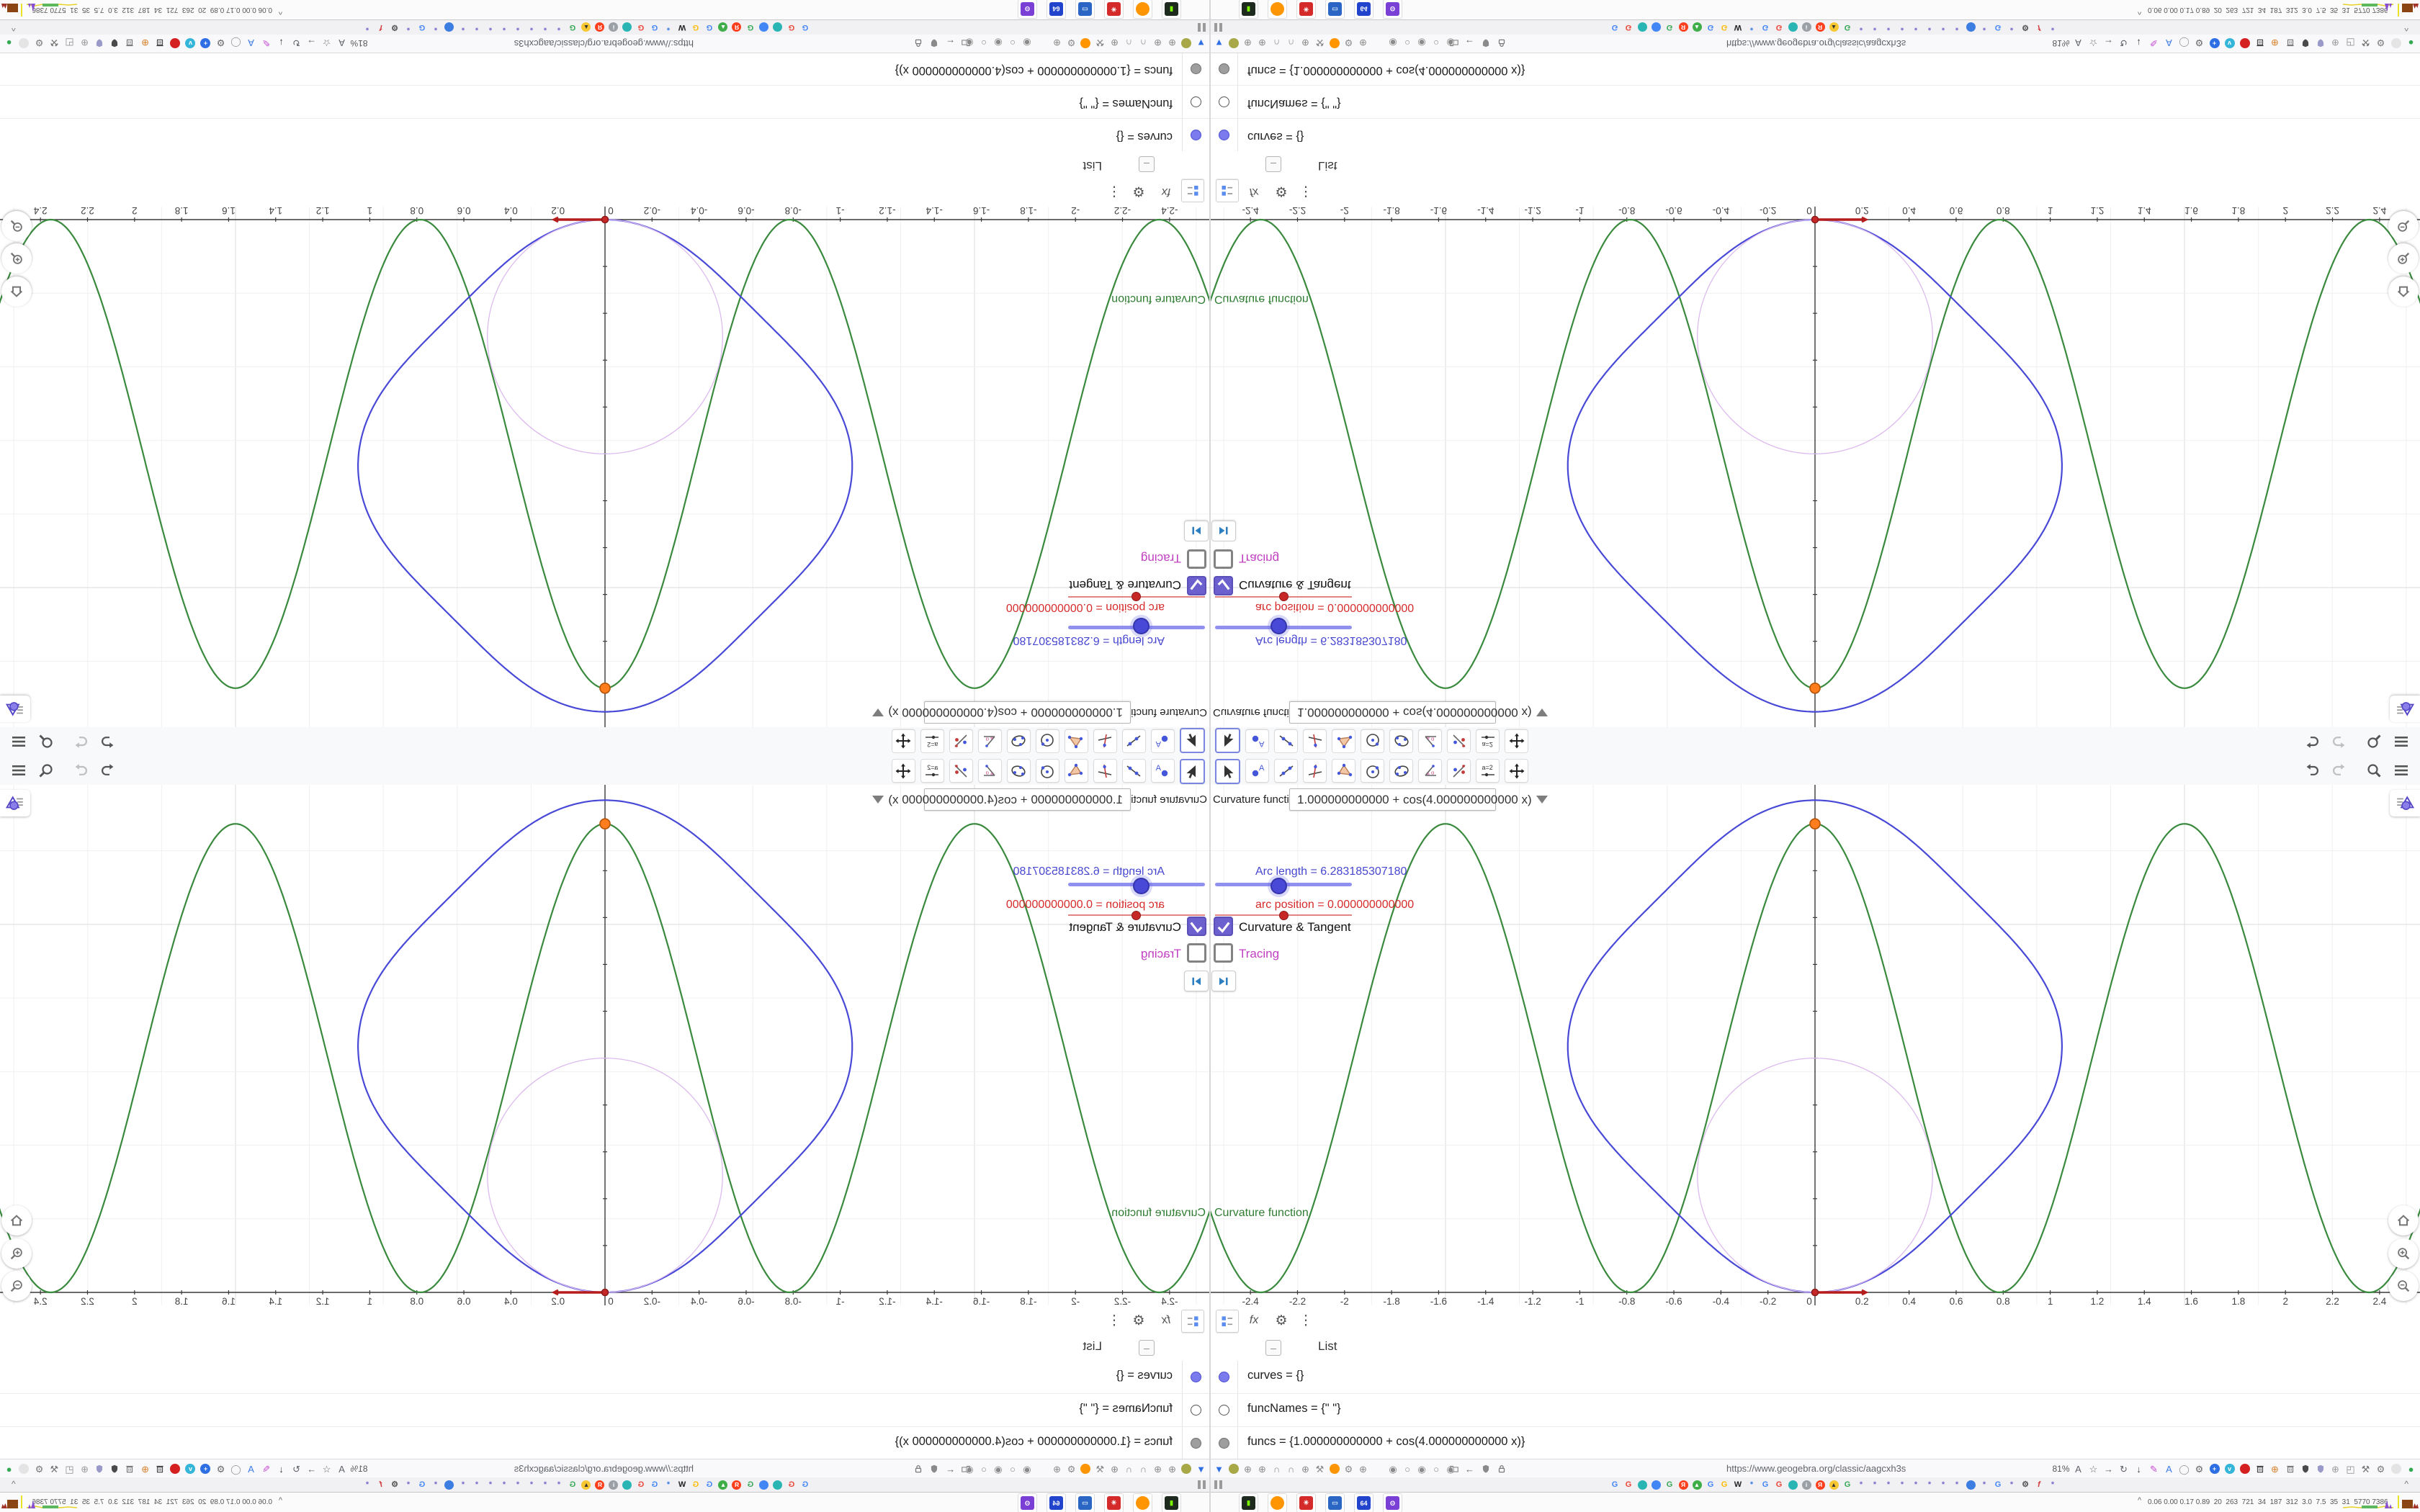  Describe the element at coordinates (1085, 9) in the screenshot. I see `monitor-app-icon: ▭` at that location.